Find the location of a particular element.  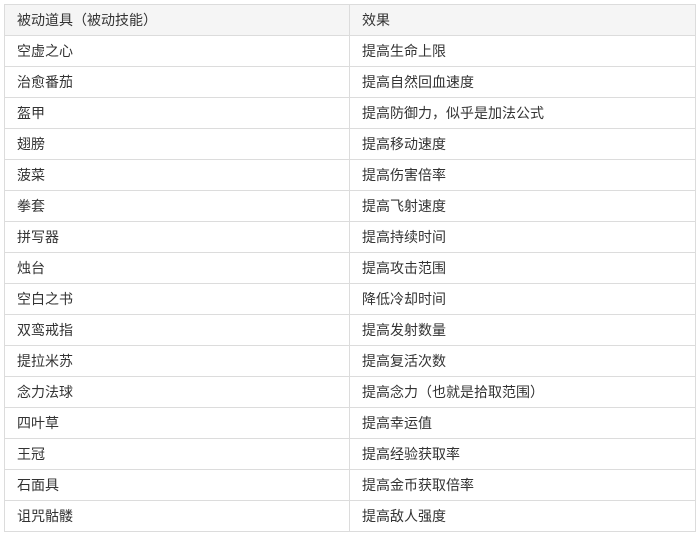

item-cell: 念力法球 is located at coordinates (177, 392).